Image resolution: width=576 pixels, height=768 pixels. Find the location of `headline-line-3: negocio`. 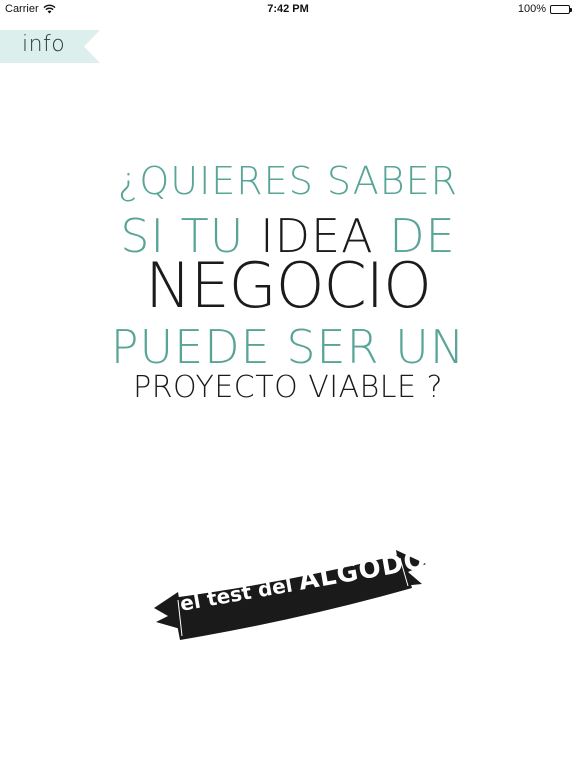

headline-line-3: negocio is located at coordinates (288, 285).